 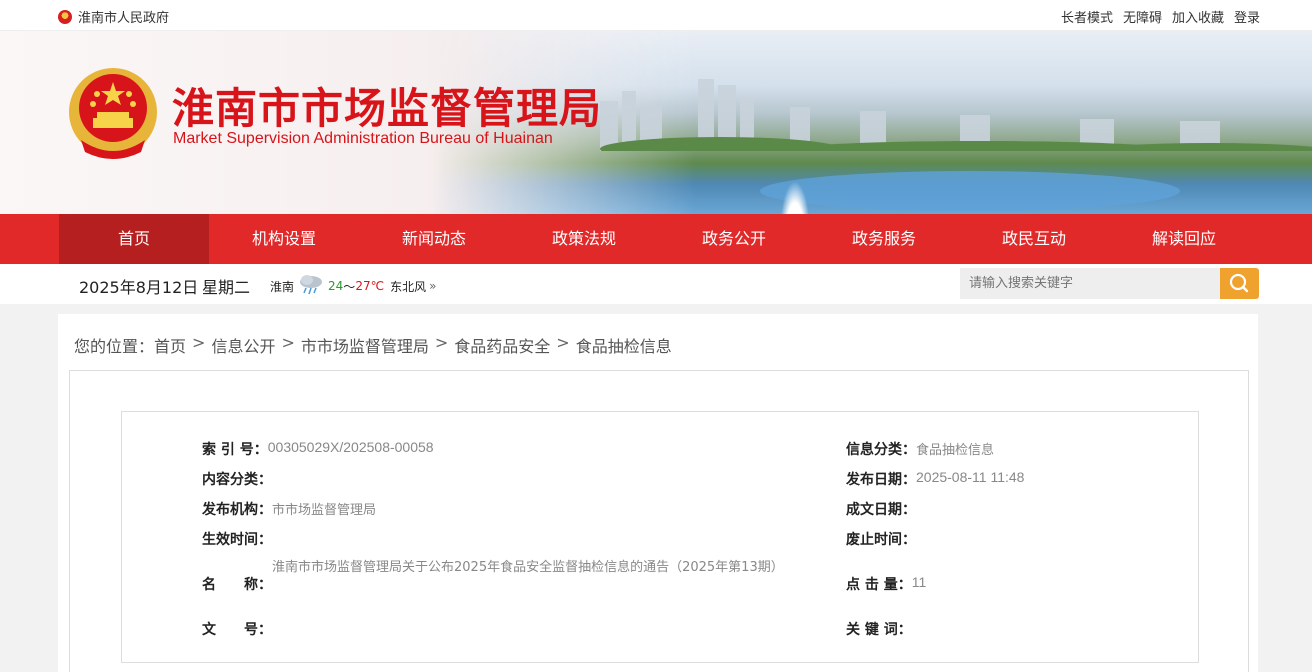 I want to click on weather-widget: 淮南 24 ～ 27℃ 东北风 », so click(x=353, y=286).